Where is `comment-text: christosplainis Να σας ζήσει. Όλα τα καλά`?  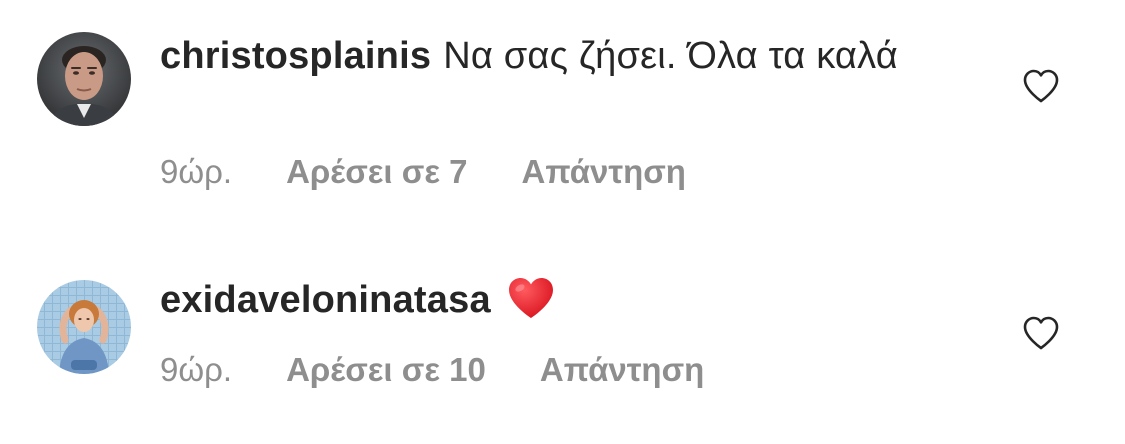
comment-text: christosplainis Να σας ζήσει. Όλα τα καλά is located at coordinates (560, 56).